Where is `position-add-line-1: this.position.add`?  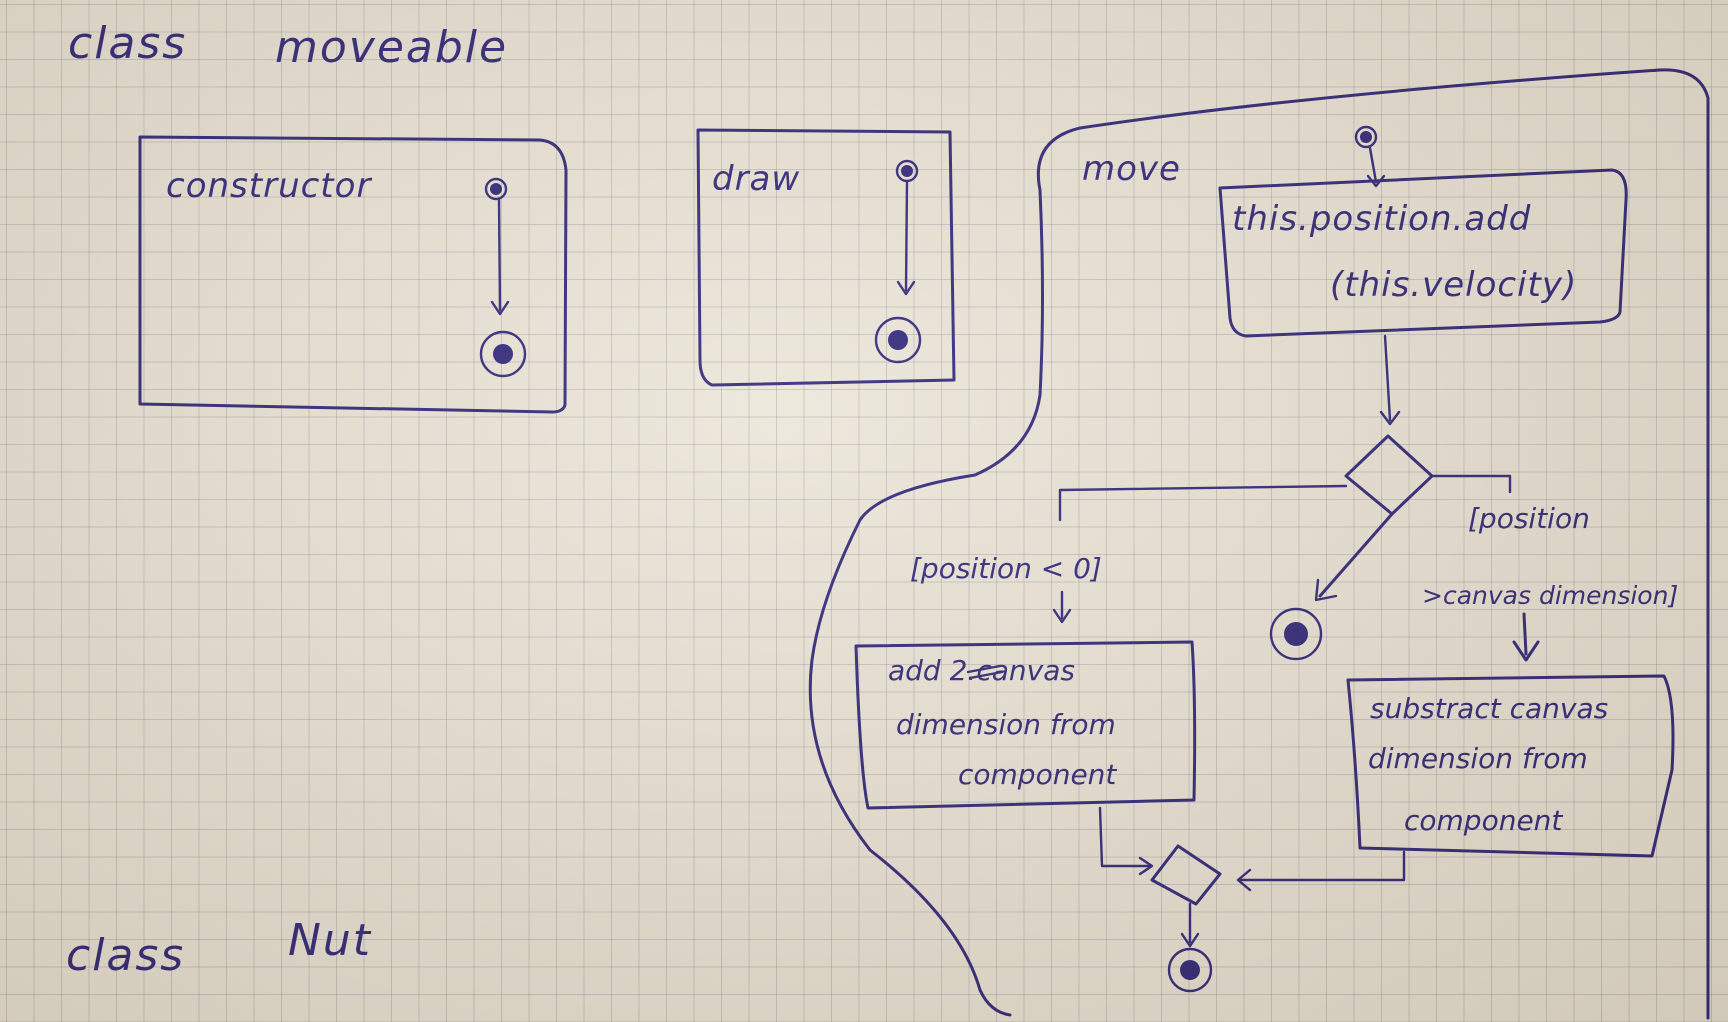
position-add-line-1: this.position.add is located at coordinates (1381, 219).